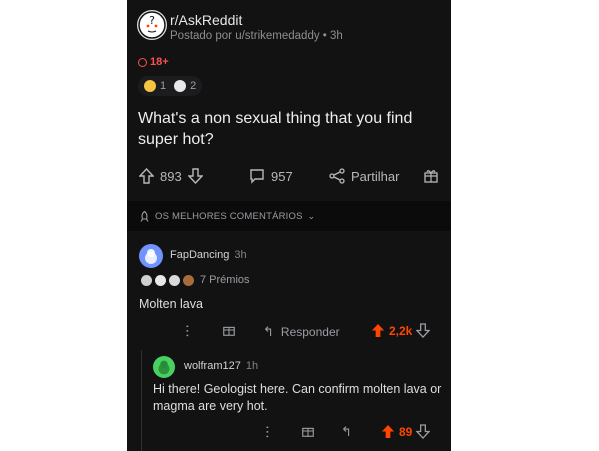 This screenshot has width=599, height=451. What do you see at coordinates (252, 366) in the screenshot?
I see `comment-age: 1h` at bounding box center [252, 366].